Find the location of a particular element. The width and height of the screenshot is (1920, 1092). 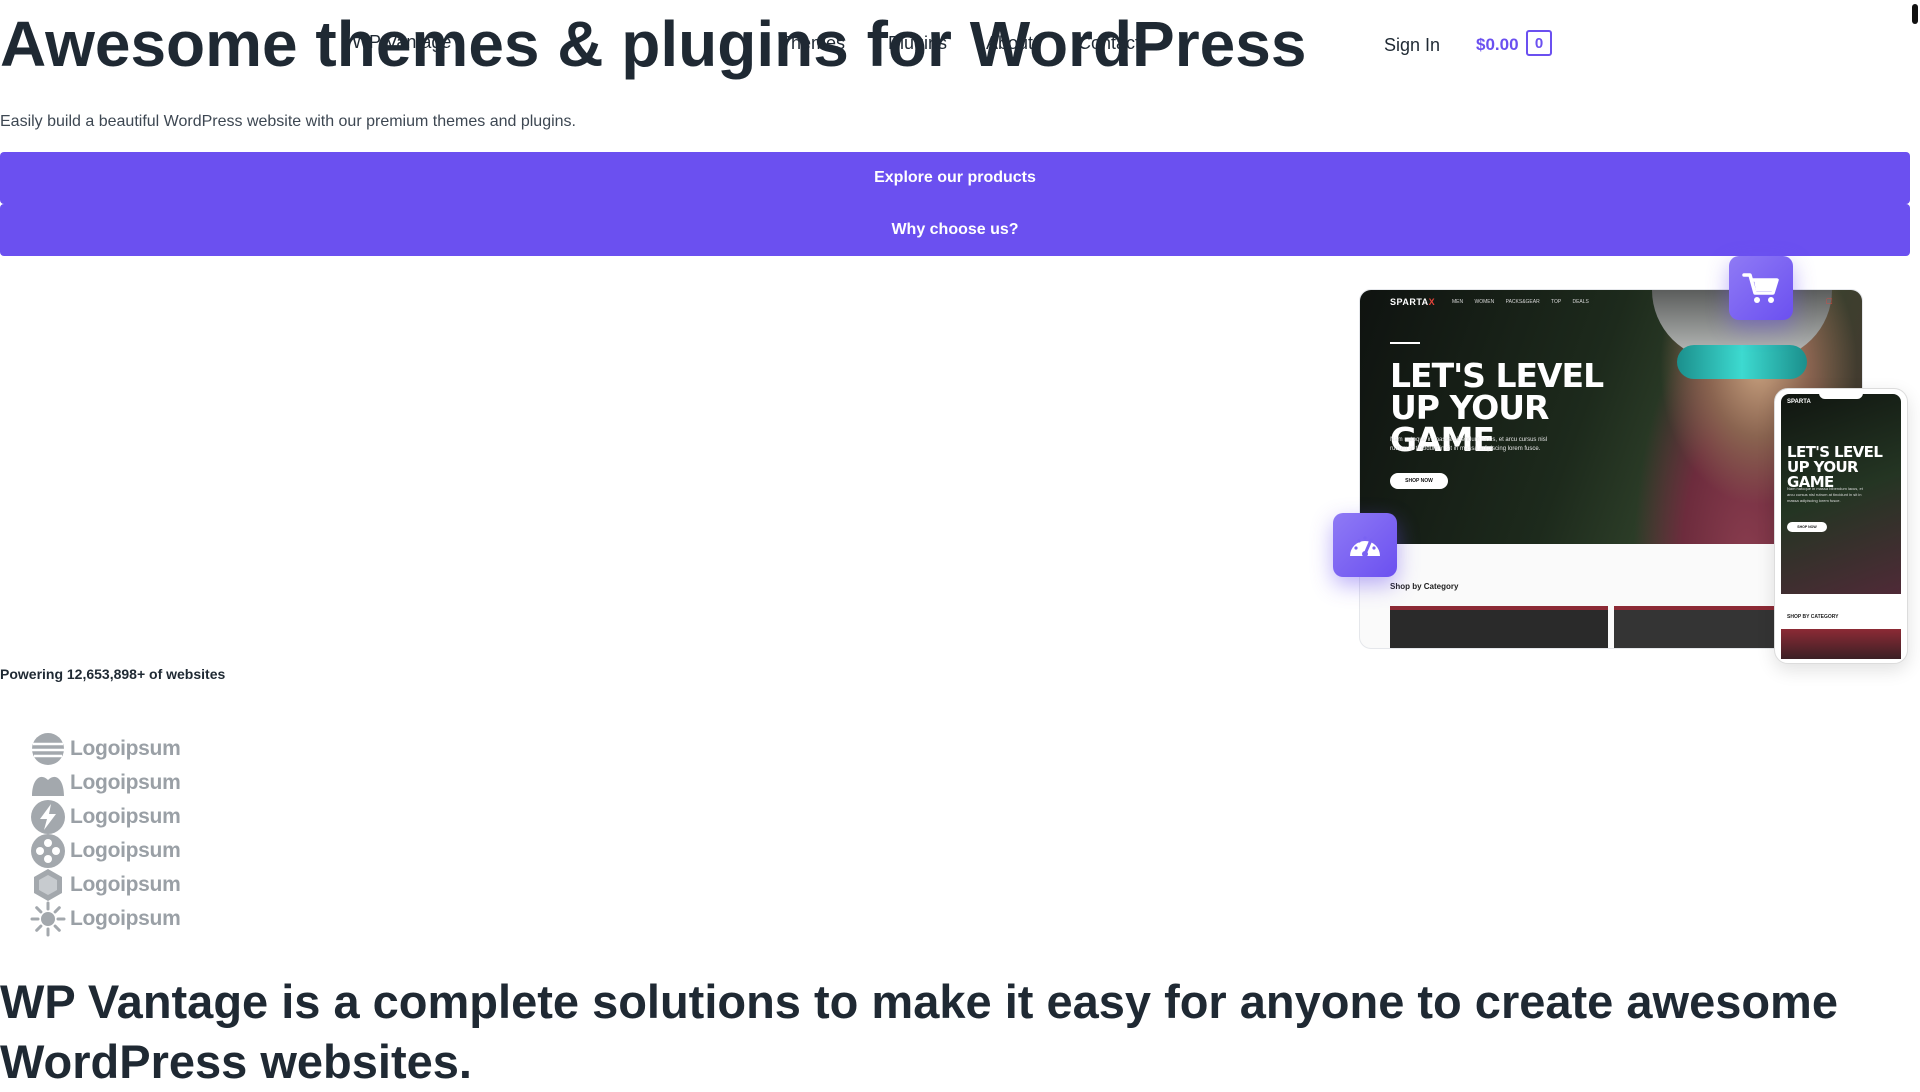

globe-icon is located at coordinates (48, 749).